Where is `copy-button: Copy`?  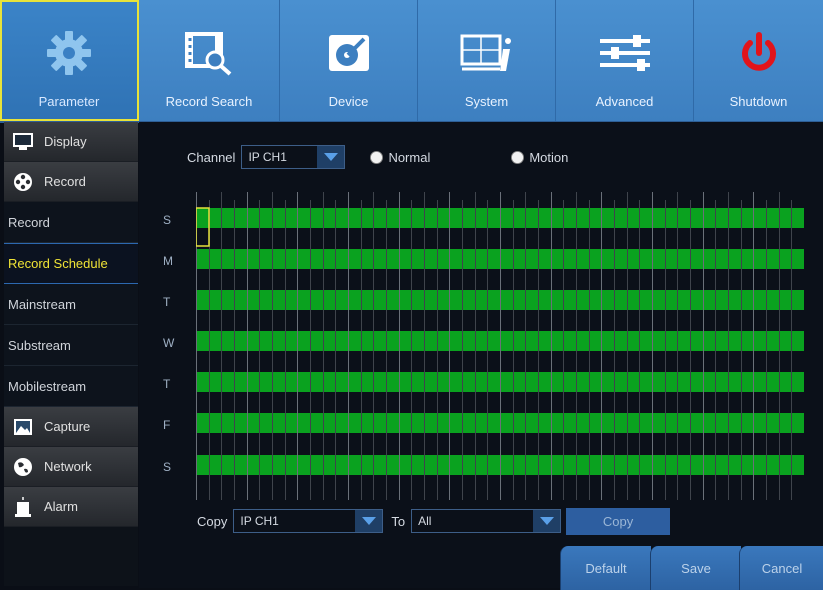
copy-button: Copy is located at coordinates (618, 521).